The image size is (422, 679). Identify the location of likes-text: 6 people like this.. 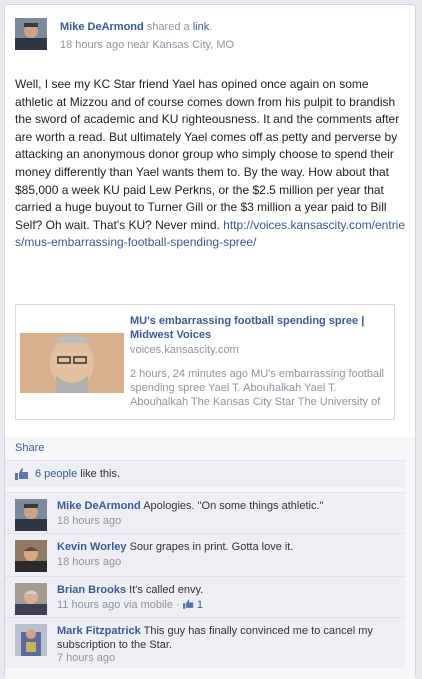
(77, 474).